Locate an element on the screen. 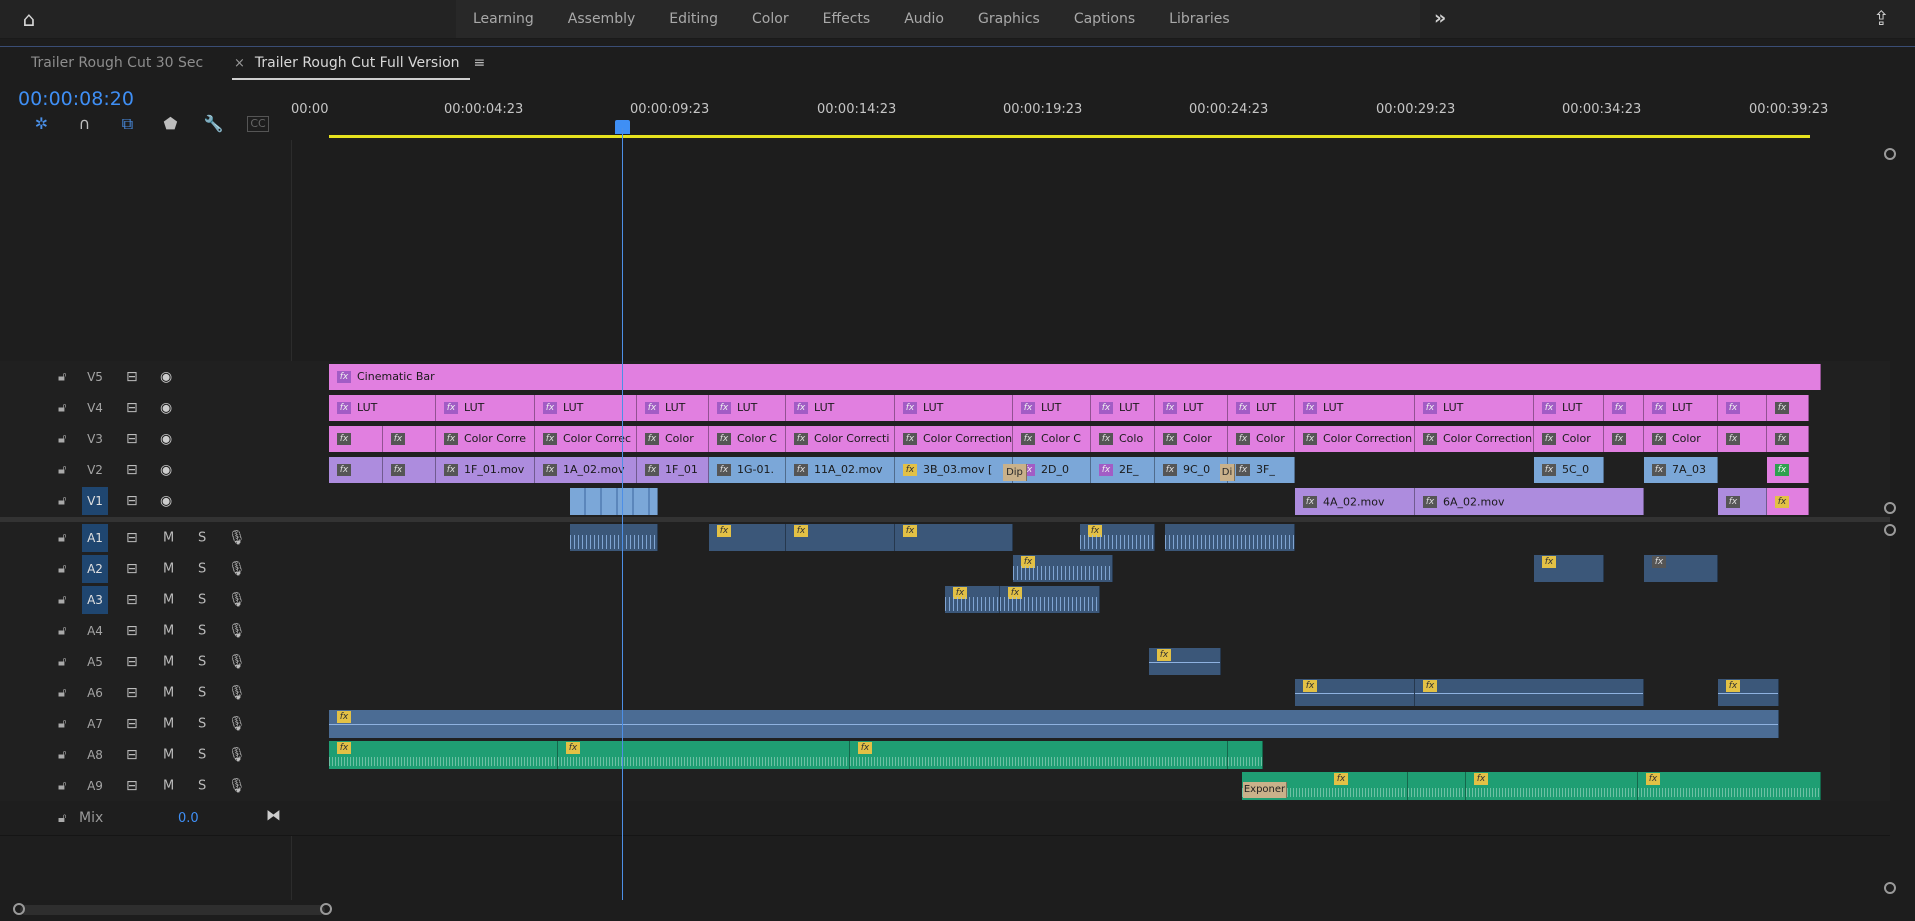 Image resolution: width=1915 pixels, height=921 pixels. workspace-libraries: Libraries is located at coordinates (1199, 19).